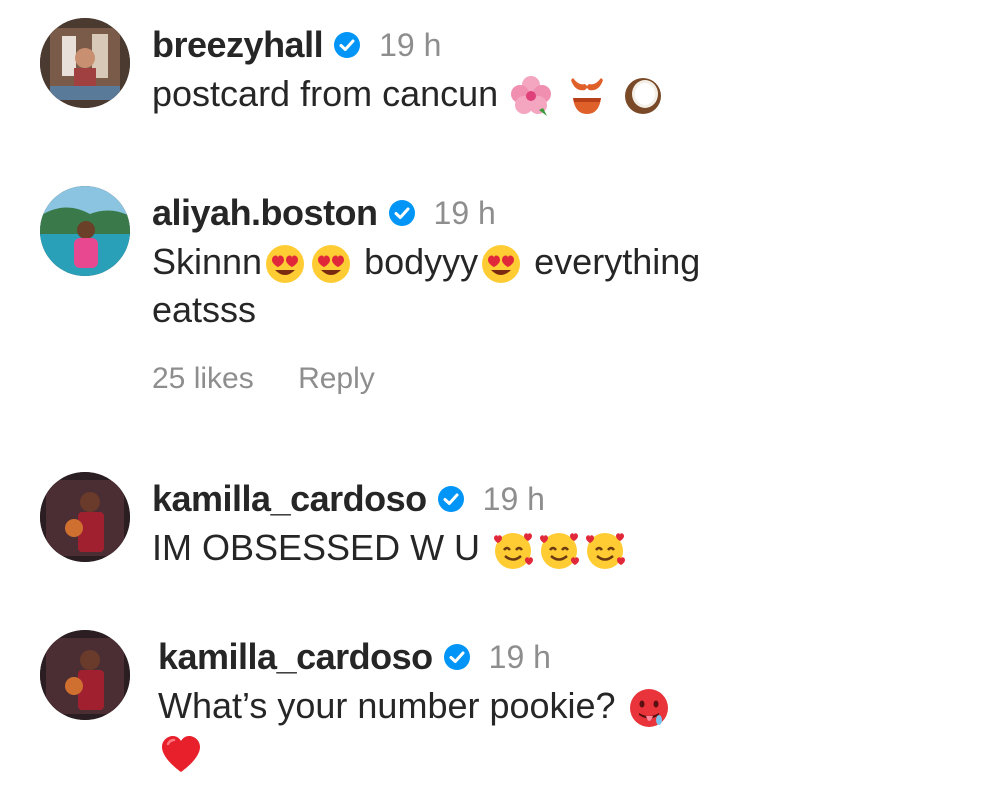 Image resolution: width=1000 pixels, height=800 pixels. Describe the element at coordinates (649, 708) in the screenshot. I see `drooling-face-icon` at that location.